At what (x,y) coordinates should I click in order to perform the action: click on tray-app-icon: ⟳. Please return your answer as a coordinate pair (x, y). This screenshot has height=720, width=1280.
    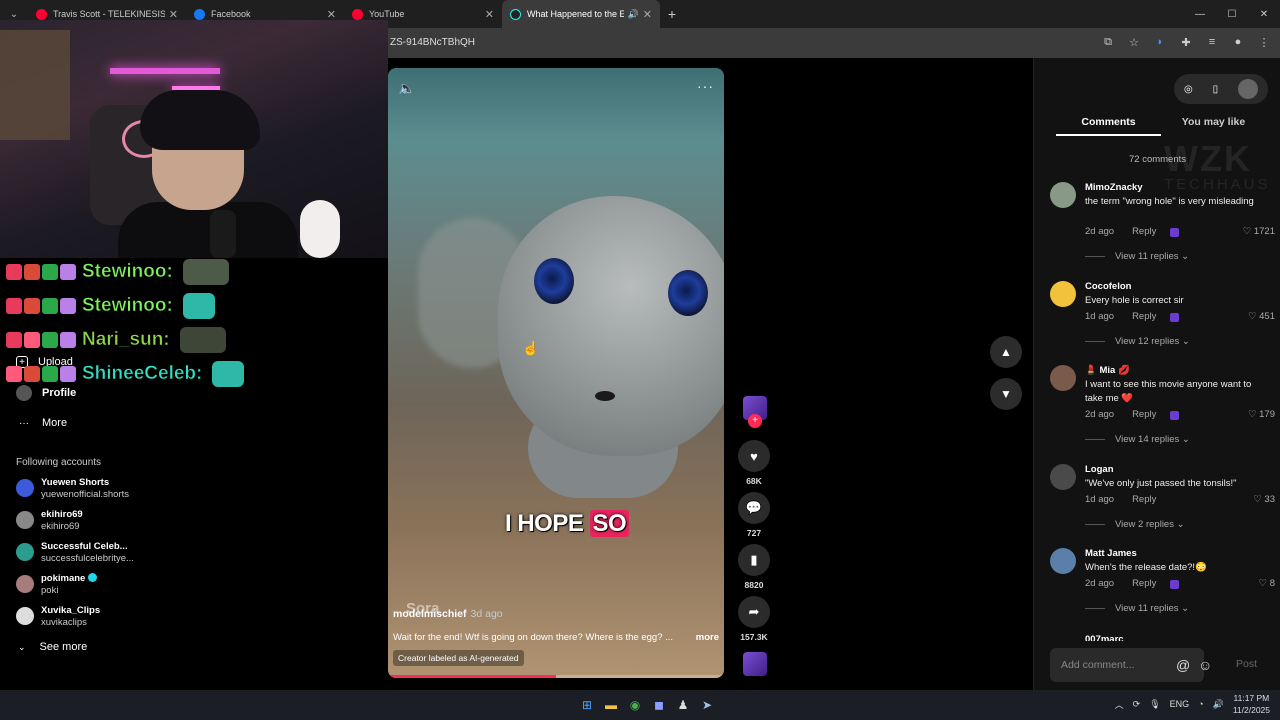
    Looking at the image, I should click on (1137, 704).